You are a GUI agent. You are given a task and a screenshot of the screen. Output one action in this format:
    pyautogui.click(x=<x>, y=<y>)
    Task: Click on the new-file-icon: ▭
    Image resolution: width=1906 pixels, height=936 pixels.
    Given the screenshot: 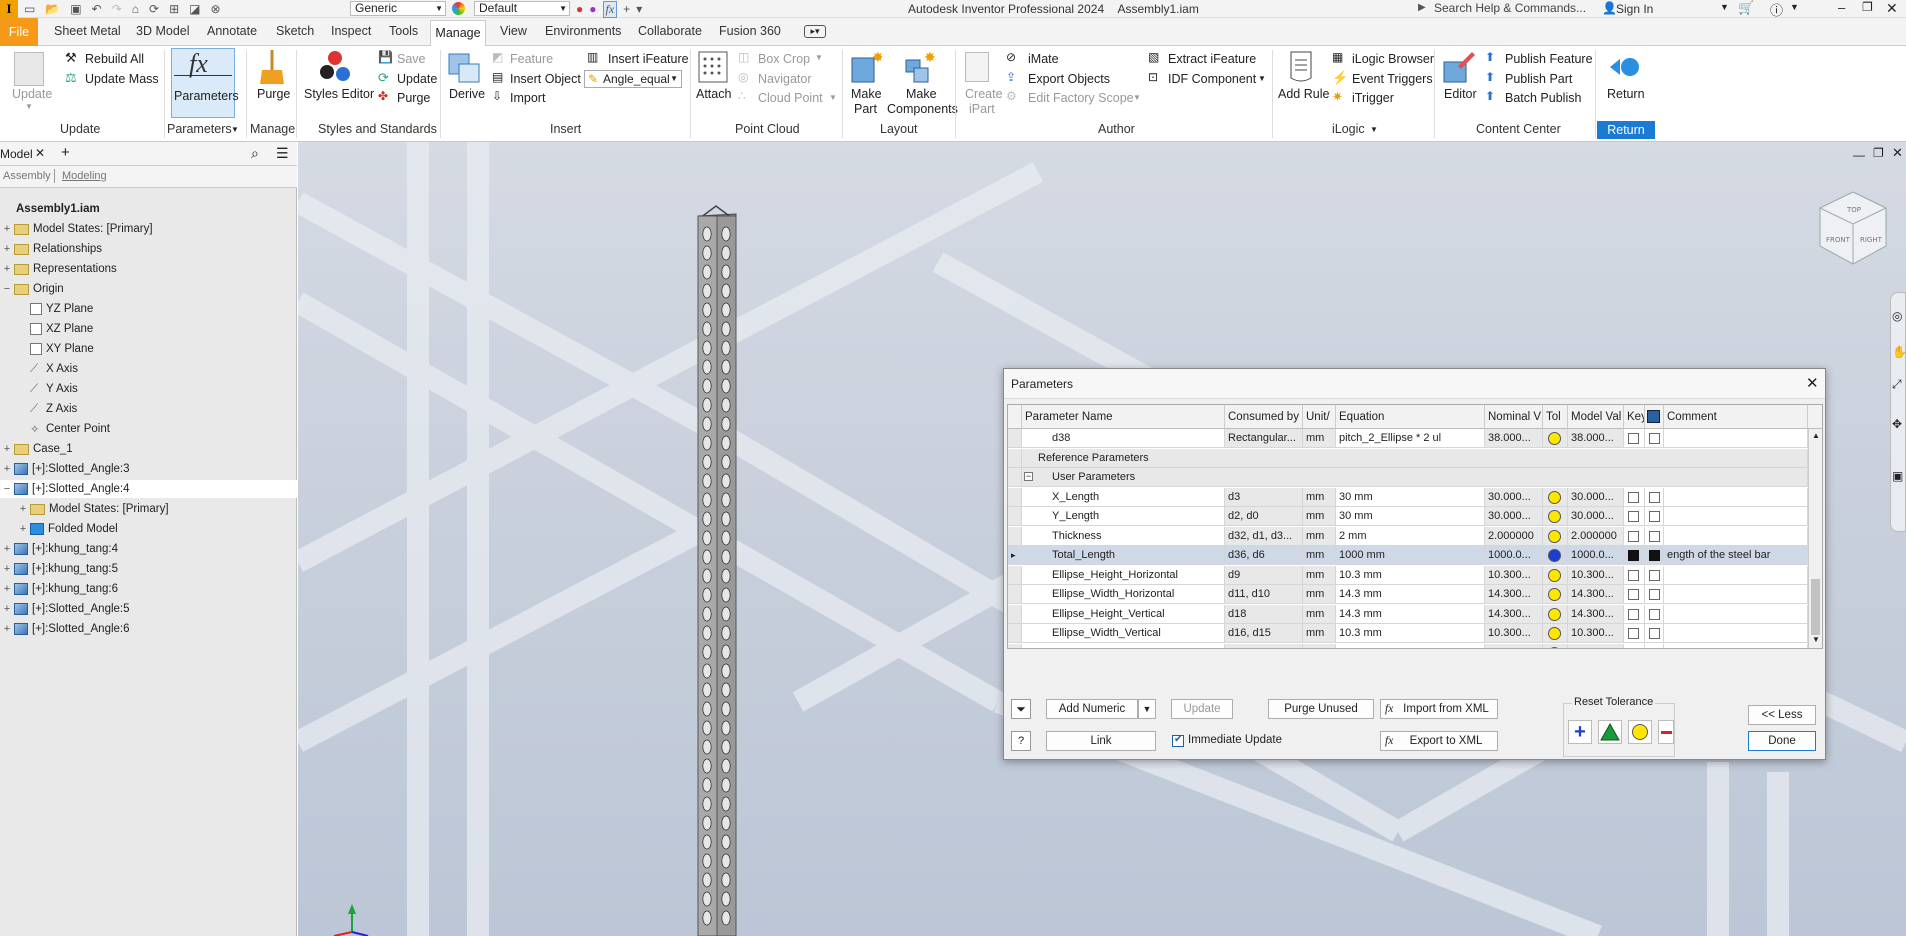 What is the action you would take?
    pyautogui.click(x=29, y=9)
    